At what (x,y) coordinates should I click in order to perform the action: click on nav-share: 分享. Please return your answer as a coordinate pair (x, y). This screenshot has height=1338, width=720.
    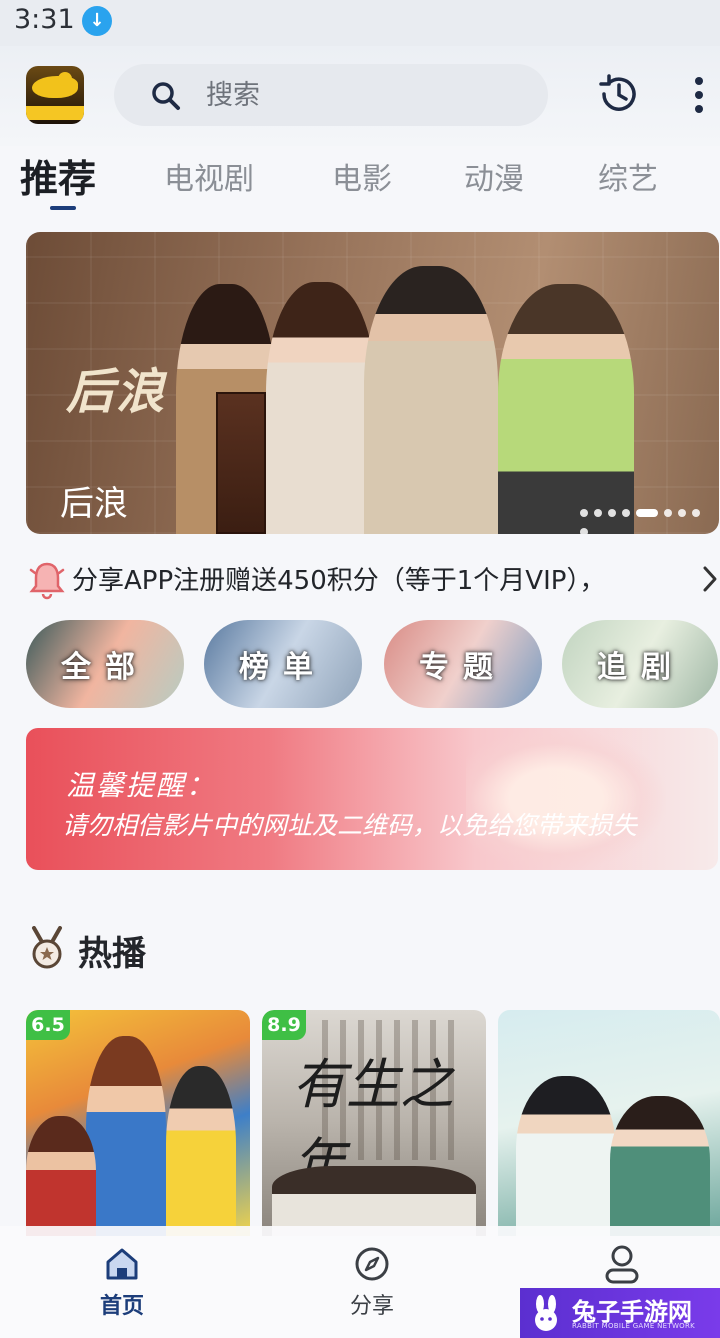
    Looking at the image, I should click on (372, 1286).